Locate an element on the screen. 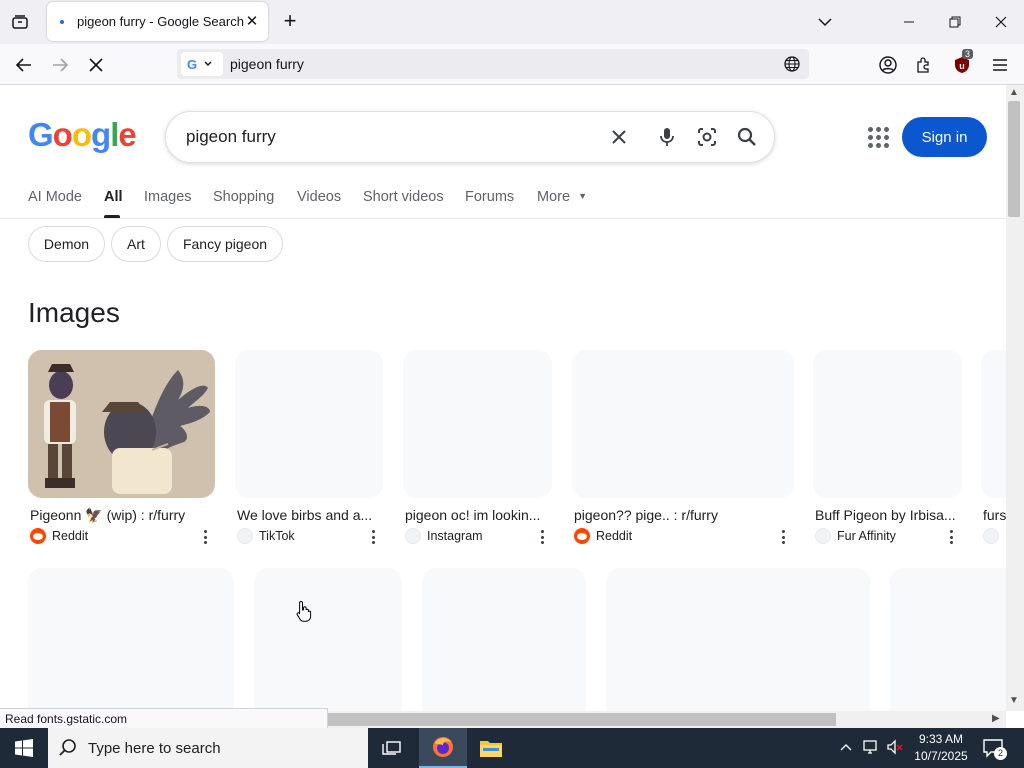 This screenshot has height=768, width=1024. tab-favicon-icon is located at coordinates (62, 22).